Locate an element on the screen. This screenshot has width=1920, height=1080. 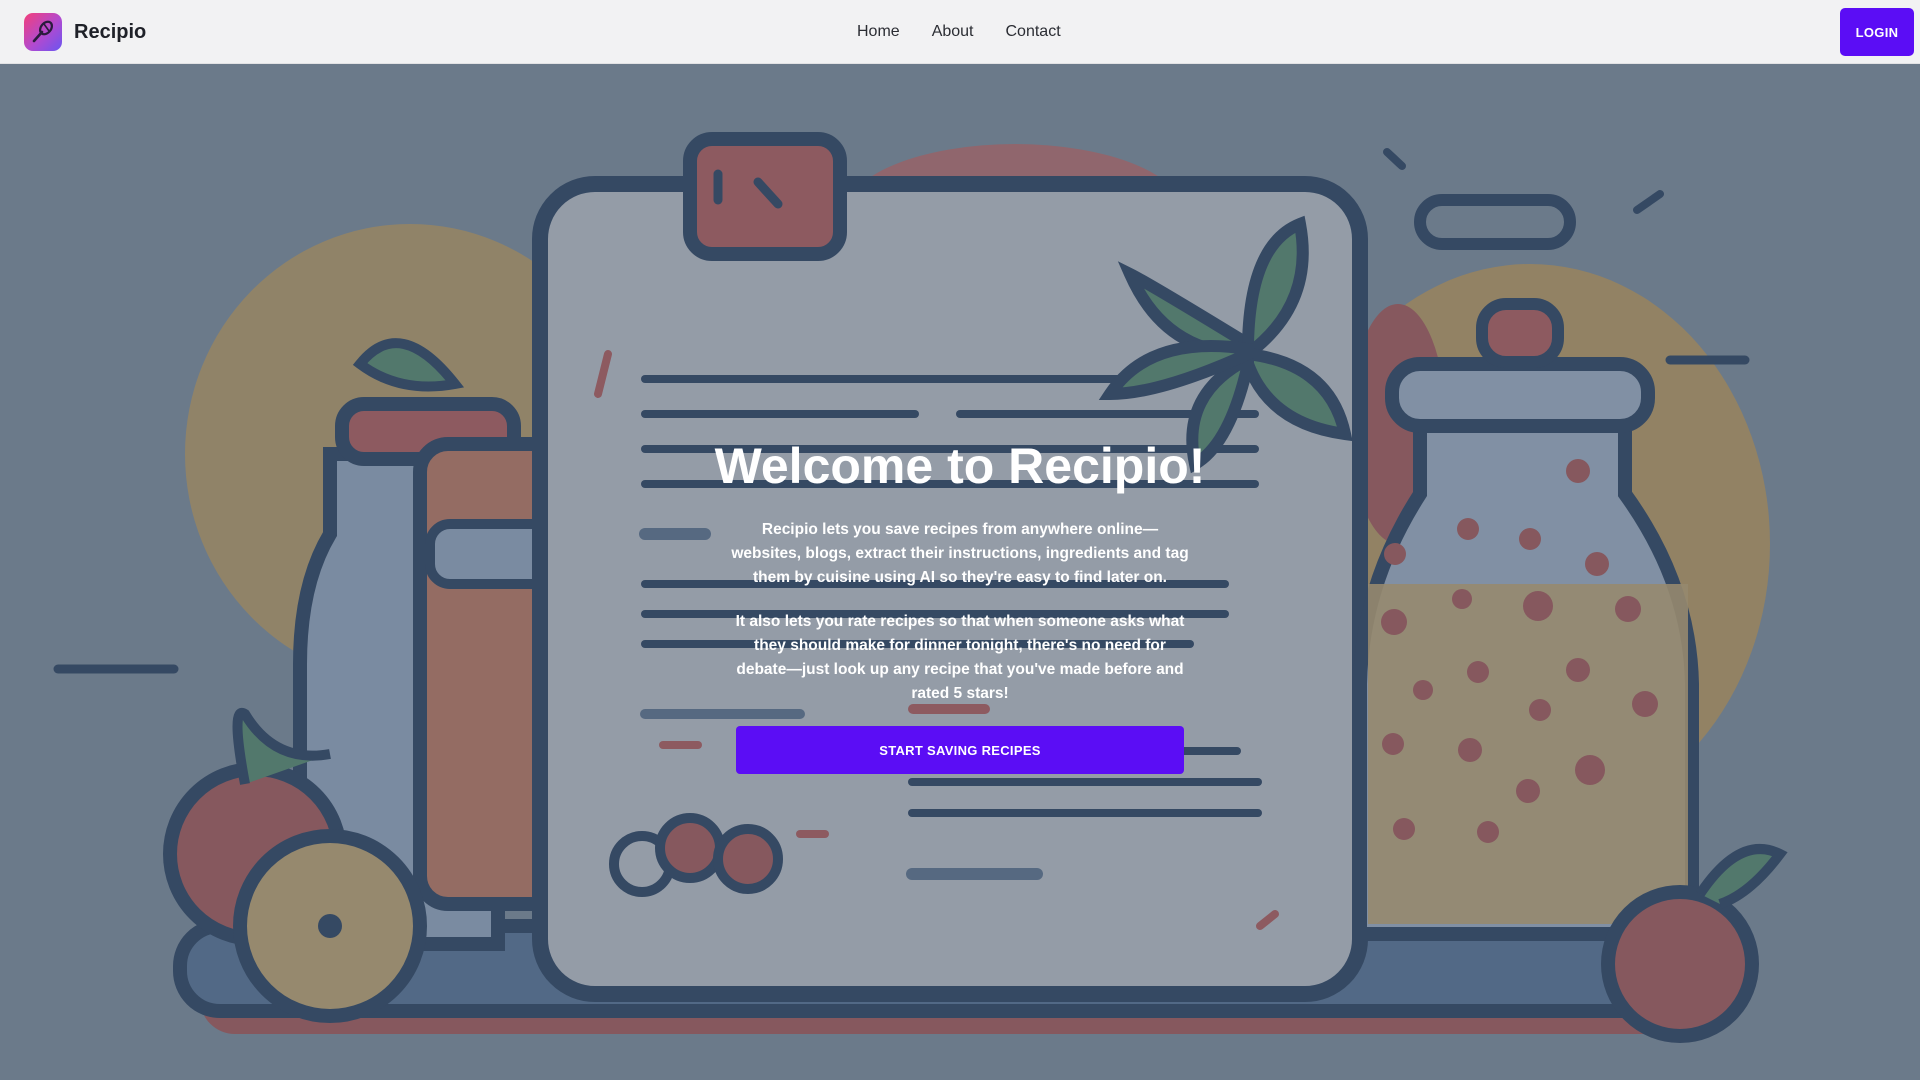
main-nav: Home About Contact is located at coordinates (975, 32).